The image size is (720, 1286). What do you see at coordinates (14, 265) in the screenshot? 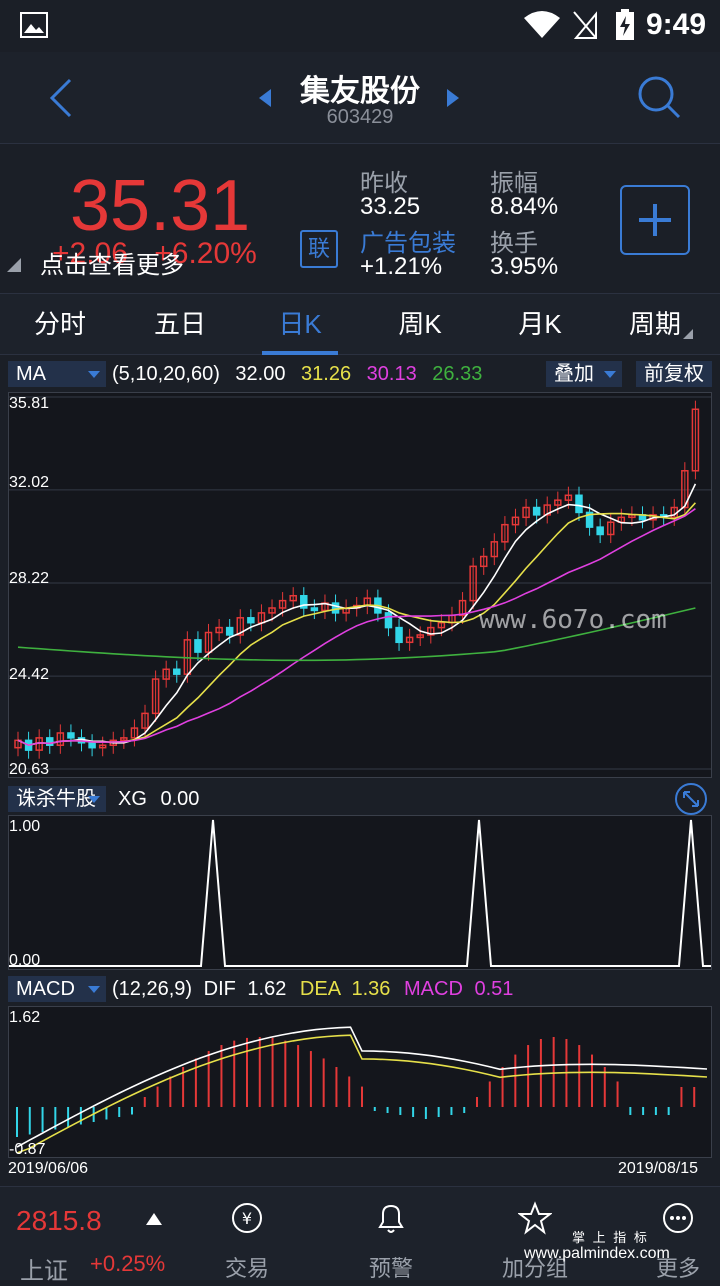
I see `corner-triangle-icon` at bounding box center [14, 265].